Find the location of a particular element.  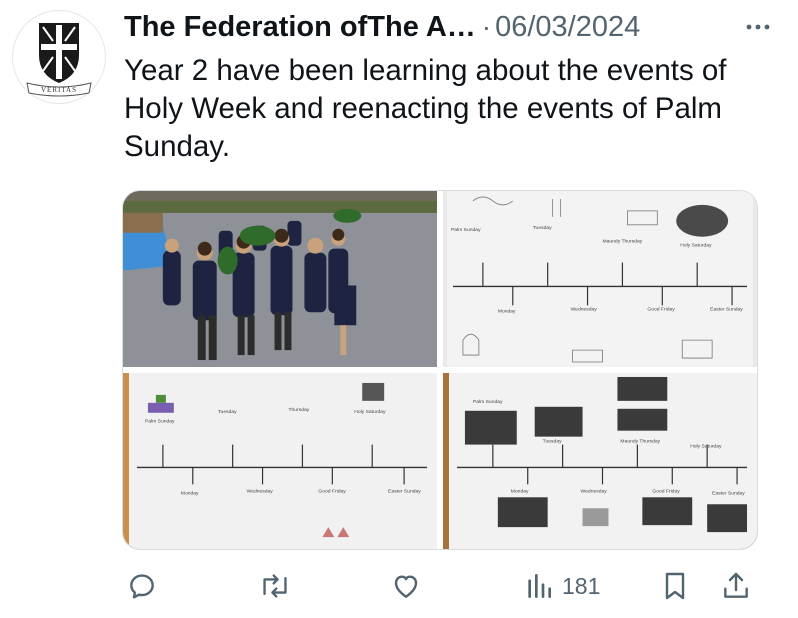

tweet-header: The Federation ofThe A… · 06/03/2024 is located at coordinates (447, 27).